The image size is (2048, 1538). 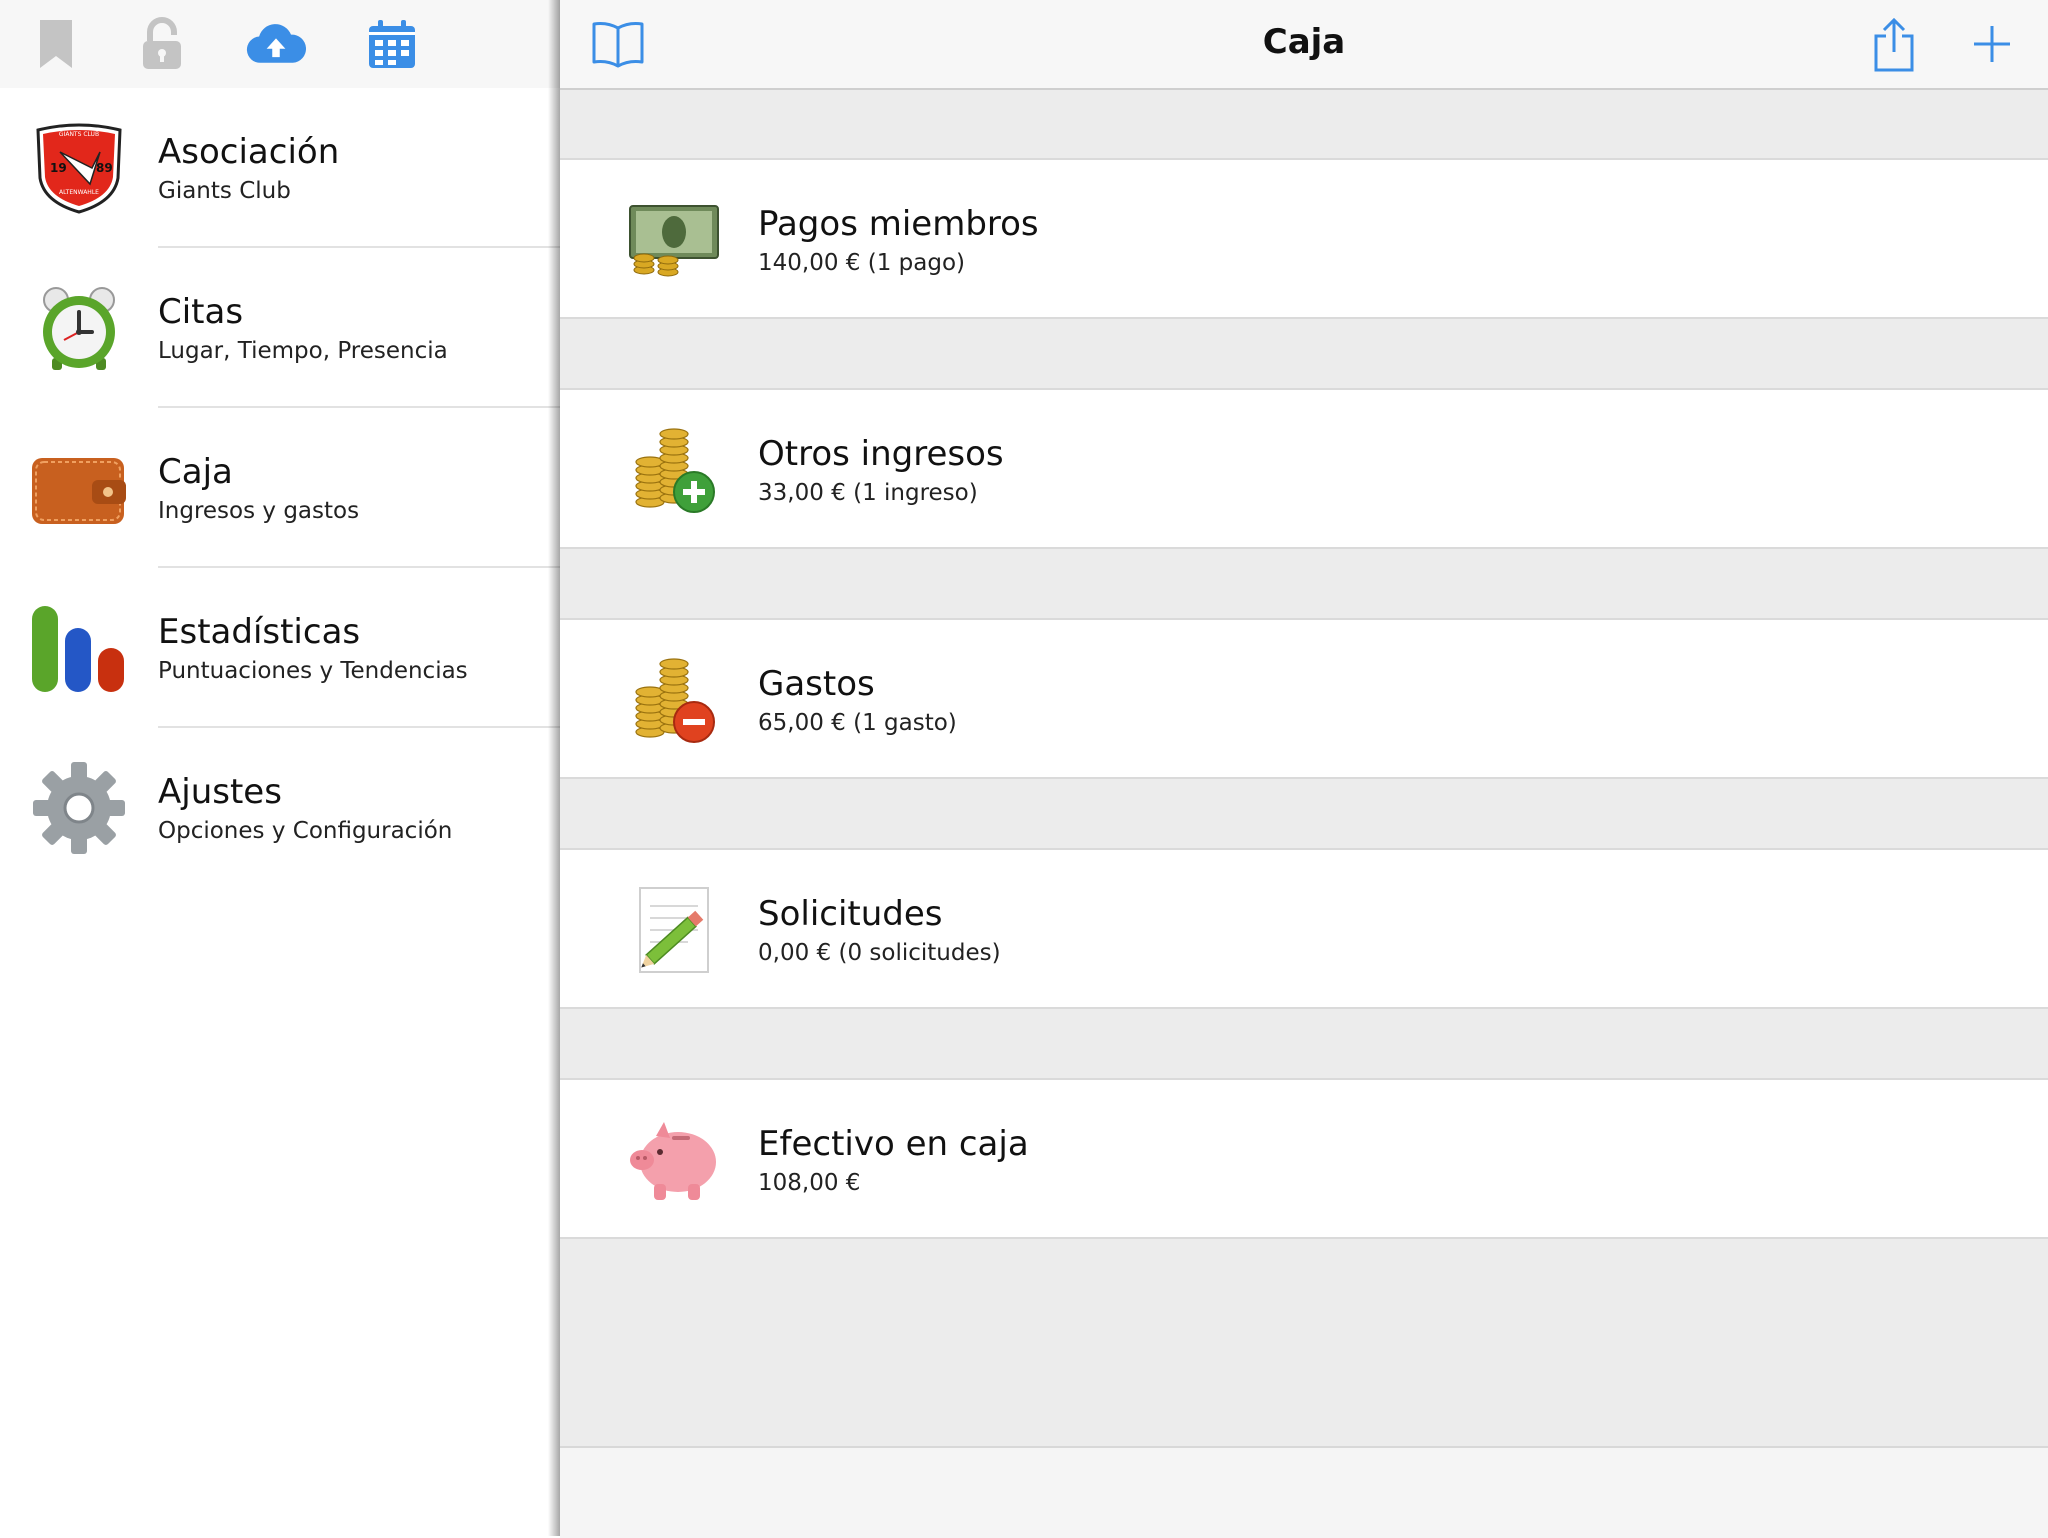 What do you see at coordinates (809, 1183) in the screenshot?
I see `row-subtitle: 108,00 €` at bounding box center [809, 1183].